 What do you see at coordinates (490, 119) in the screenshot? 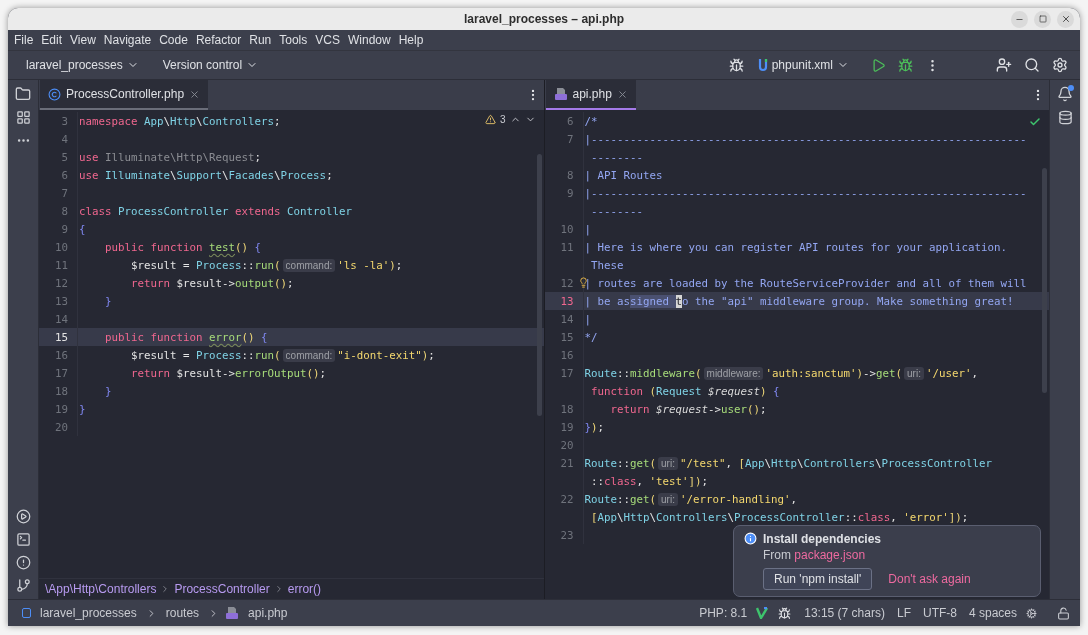
I see `warning-icon` at bounding box center [490, 119].